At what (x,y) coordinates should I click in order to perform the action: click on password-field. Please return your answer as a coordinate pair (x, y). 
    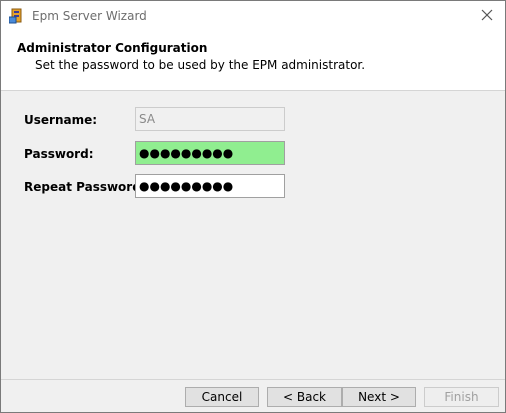
    Looking at the image, I should click on (210, 153).